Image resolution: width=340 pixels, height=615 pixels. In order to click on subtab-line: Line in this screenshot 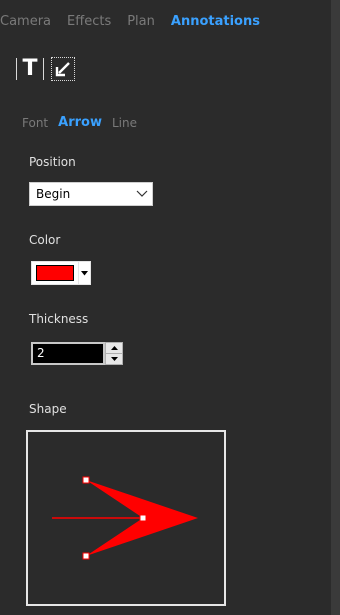, I will do `click(124, 123)`.